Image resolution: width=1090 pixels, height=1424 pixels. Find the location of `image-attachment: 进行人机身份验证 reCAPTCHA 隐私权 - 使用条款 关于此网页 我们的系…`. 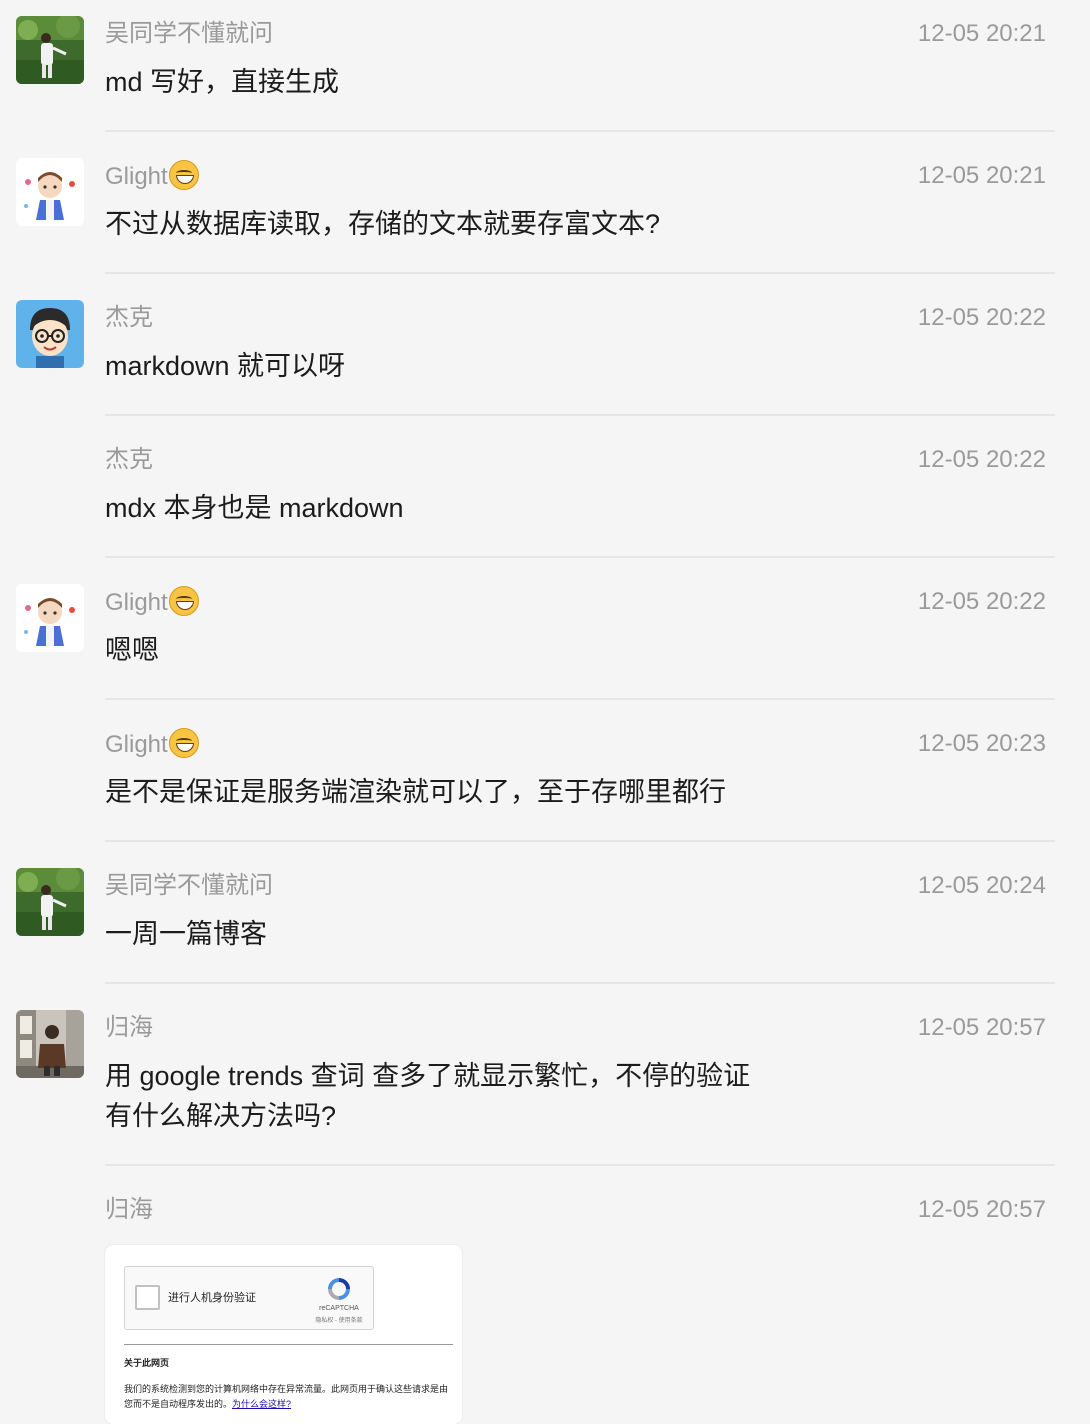

image-attachment: 进行人机身份验证 reCAPTCHA 隐私权 - 使用条款 关于此网页 我们的系… is located at coordinates (283, 1334).